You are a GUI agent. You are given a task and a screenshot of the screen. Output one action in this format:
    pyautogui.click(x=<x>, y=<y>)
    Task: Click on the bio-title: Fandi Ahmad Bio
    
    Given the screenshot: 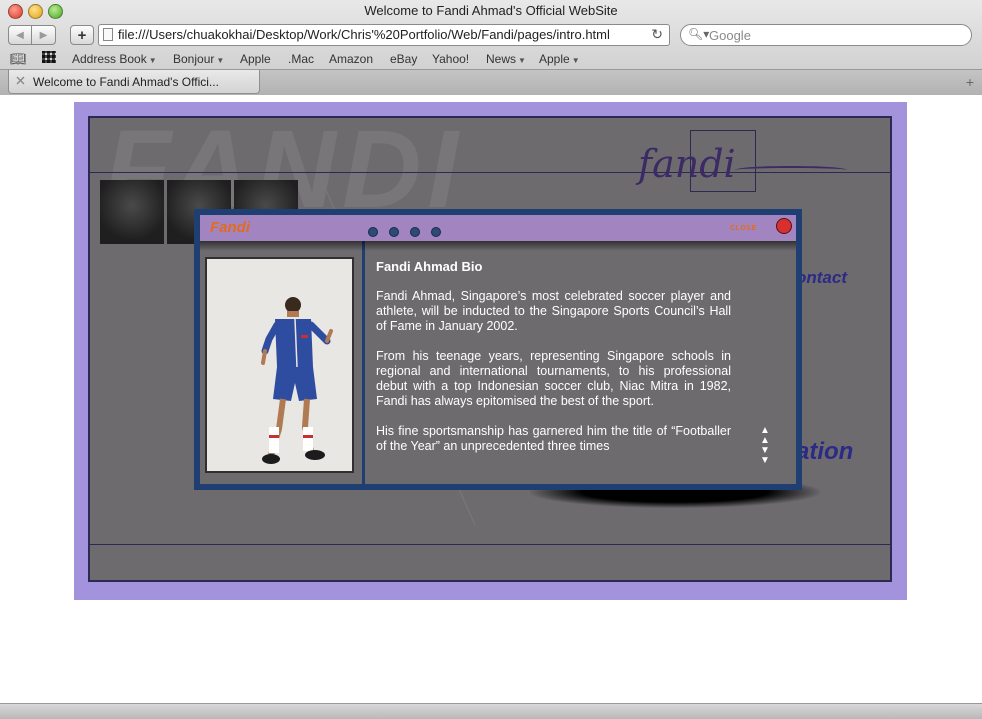 What is the action you would take?
    pyautogui.click(x=429, y=266)
    